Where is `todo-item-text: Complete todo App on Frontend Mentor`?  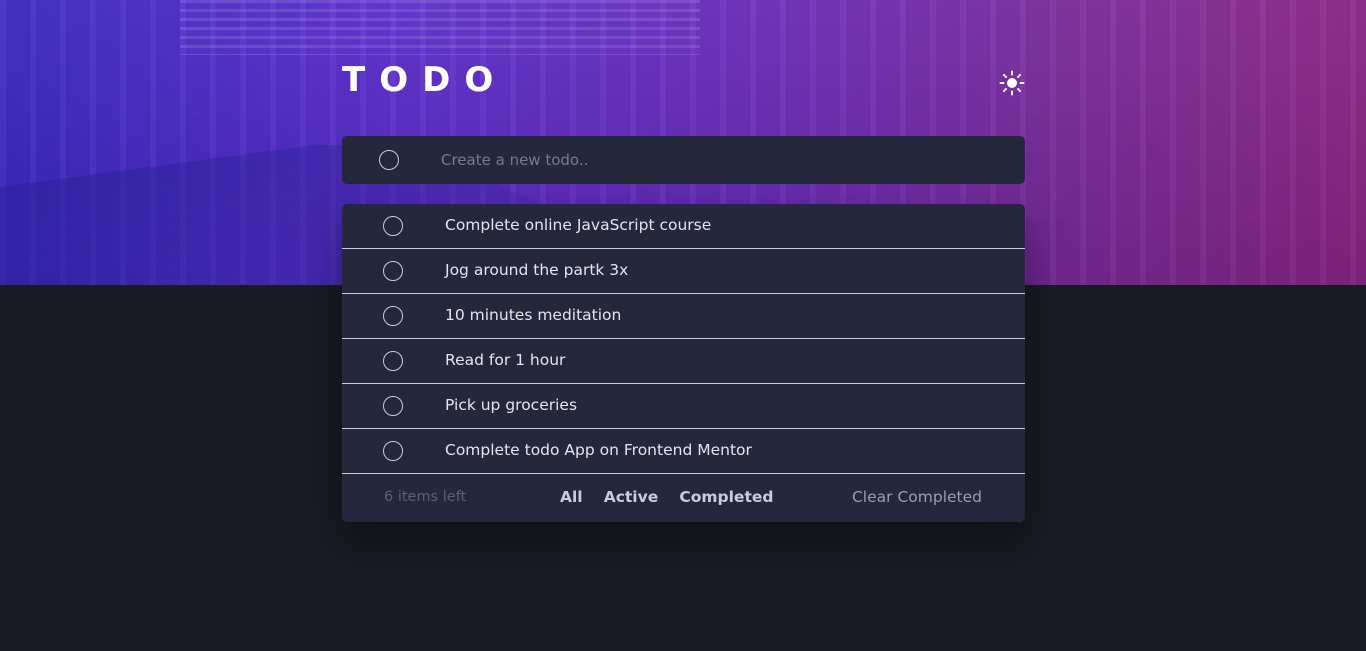 todo-item-text: Complete todo App on Frontend Mentor is located at coordinates (598, 450).